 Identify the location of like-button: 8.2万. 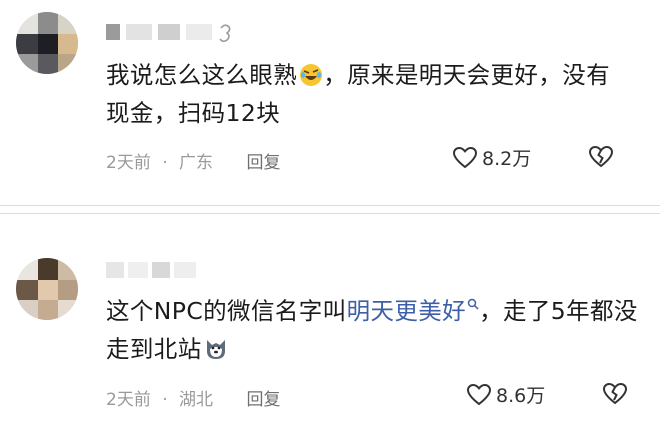
(491, 157).